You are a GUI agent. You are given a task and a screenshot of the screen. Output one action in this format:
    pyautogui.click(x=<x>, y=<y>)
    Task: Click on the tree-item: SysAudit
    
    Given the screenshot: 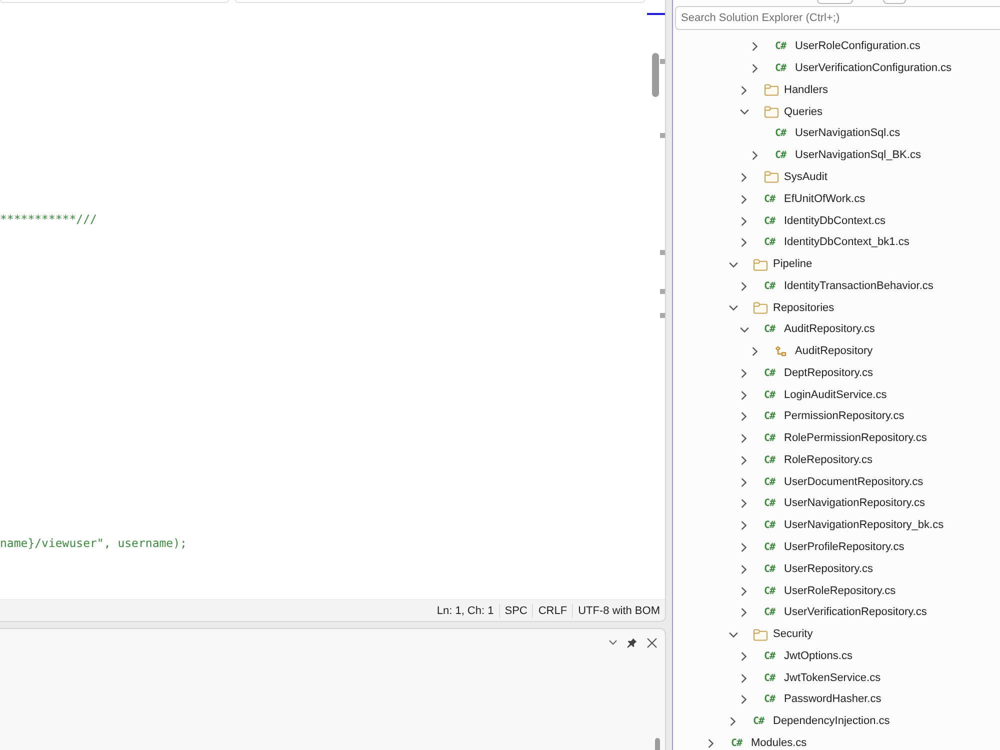 What is the action you would take?
    pyautogui.click(x=805, y=177)
    